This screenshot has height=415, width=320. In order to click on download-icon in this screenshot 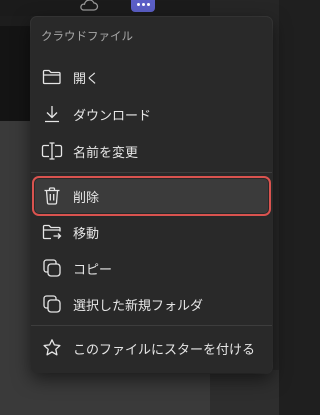, I will do `click(52, 114)`.